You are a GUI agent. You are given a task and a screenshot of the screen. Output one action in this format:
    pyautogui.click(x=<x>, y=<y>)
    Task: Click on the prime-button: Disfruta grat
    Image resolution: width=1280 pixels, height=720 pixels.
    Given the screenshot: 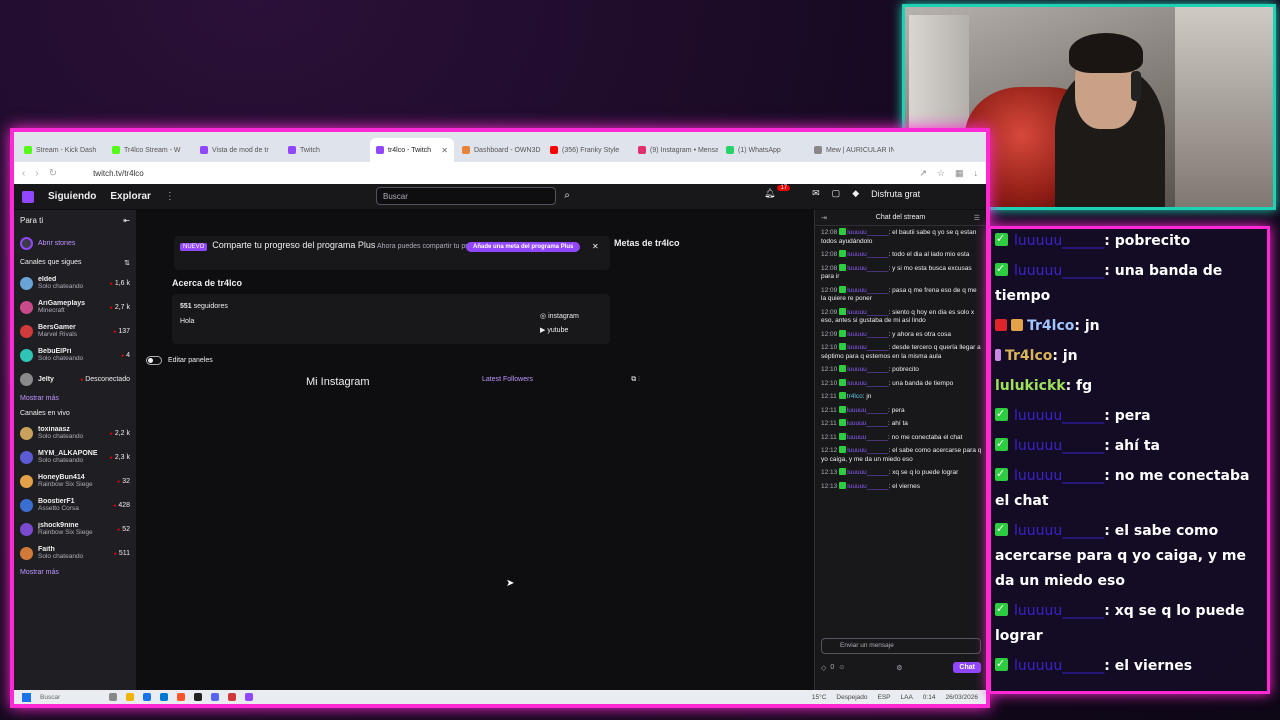 What is the action you would take?
    pyautogui.click(x=895, y=194)
    